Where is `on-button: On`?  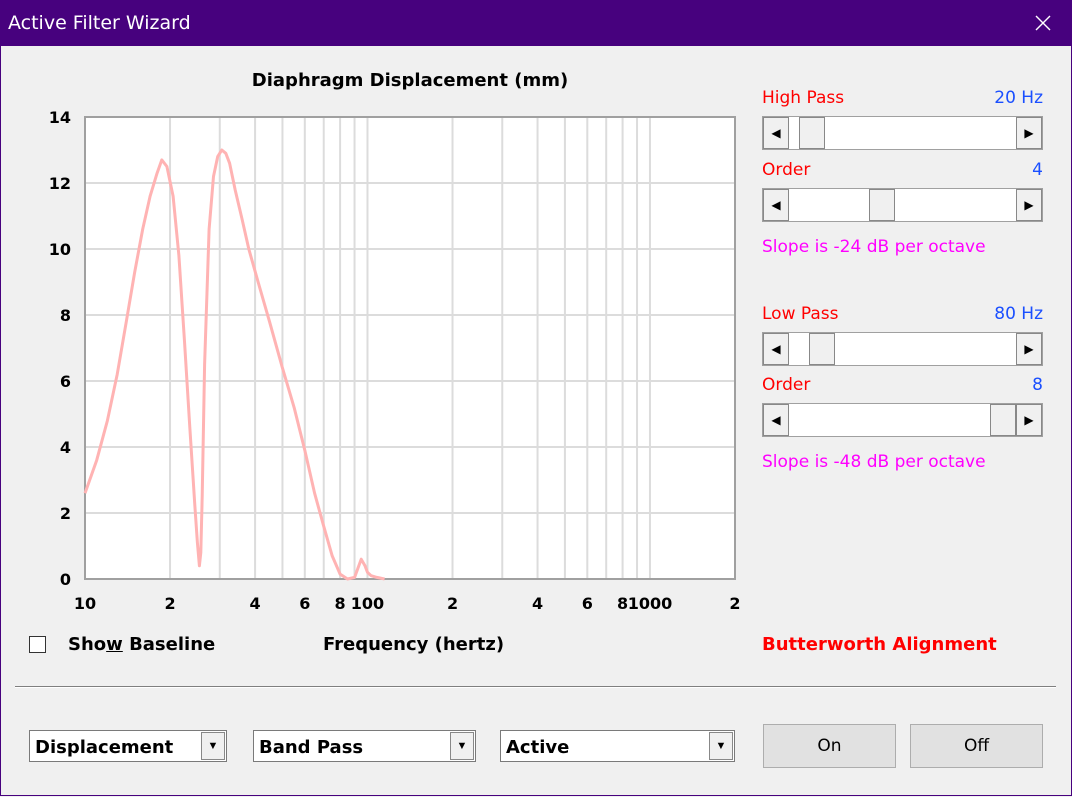
on-button: On is located at coordinates (829, 746).